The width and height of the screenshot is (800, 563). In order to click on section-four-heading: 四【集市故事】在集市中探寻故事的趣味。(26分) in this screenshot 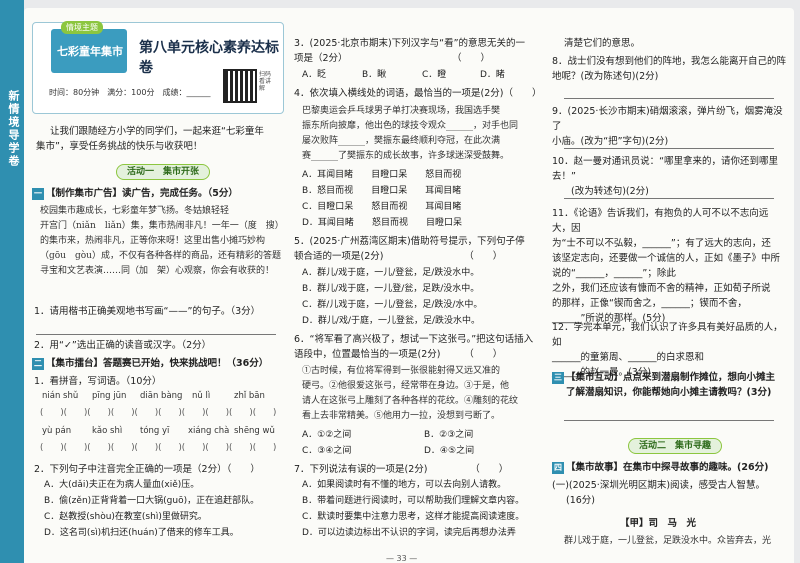, I will do `click(660, 468)`.